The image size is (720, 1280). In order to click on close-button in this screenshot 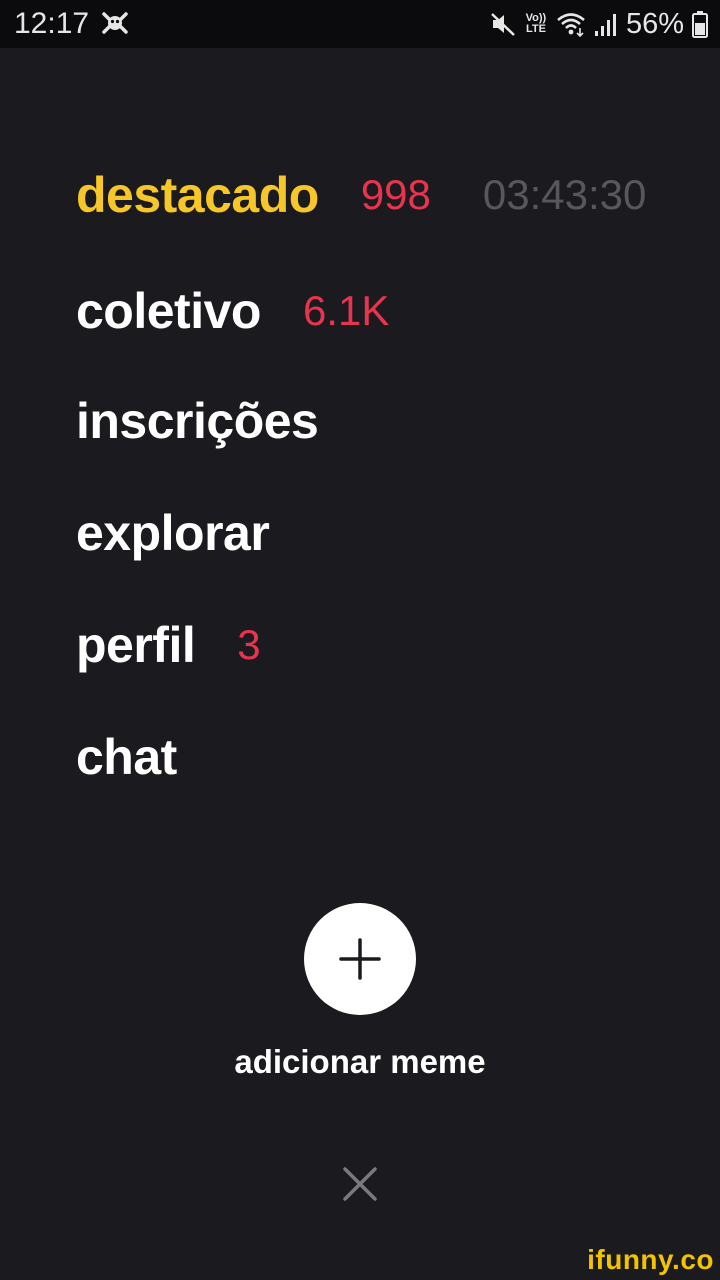, I will do `click(360, 1184)`.